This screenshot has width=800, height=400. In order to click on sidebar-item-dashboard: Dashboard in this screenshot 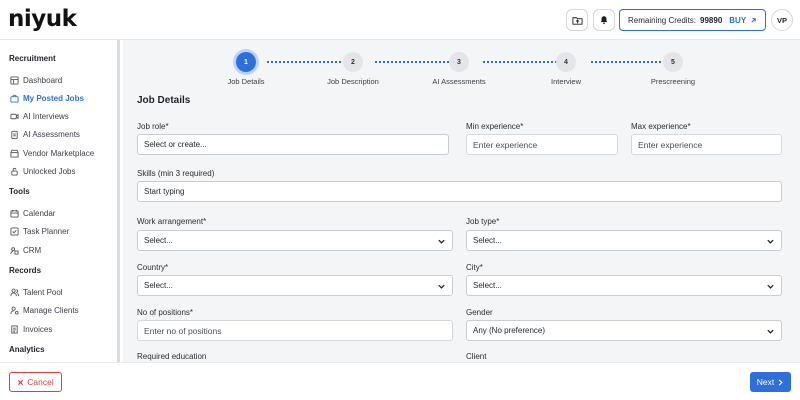, I will do `click(36, 80)`.